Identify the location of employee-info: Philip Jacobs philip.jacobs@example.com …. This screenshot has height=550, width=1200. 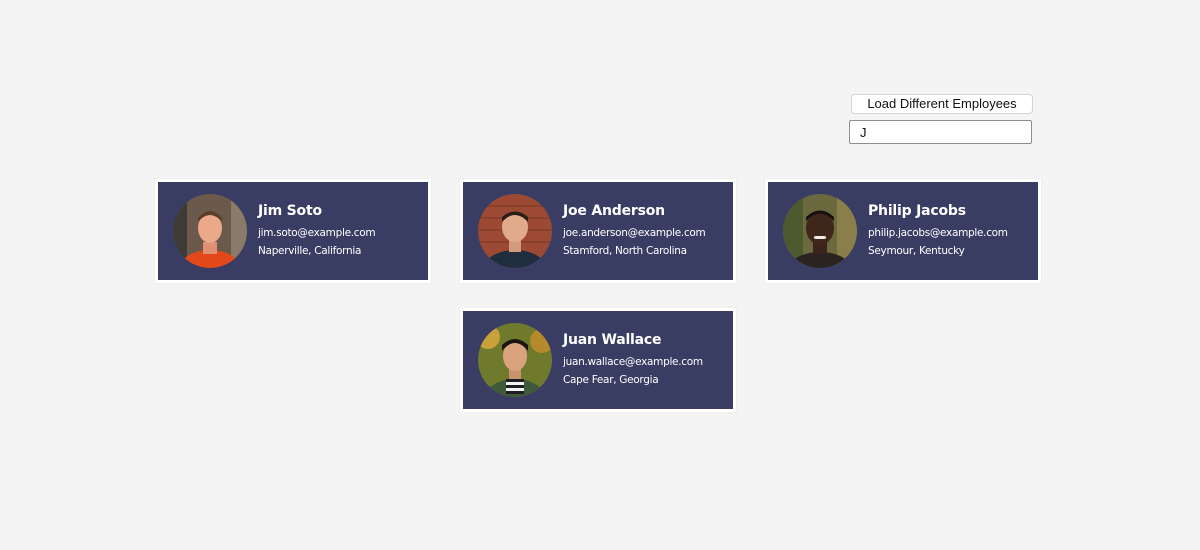
(938, 231).